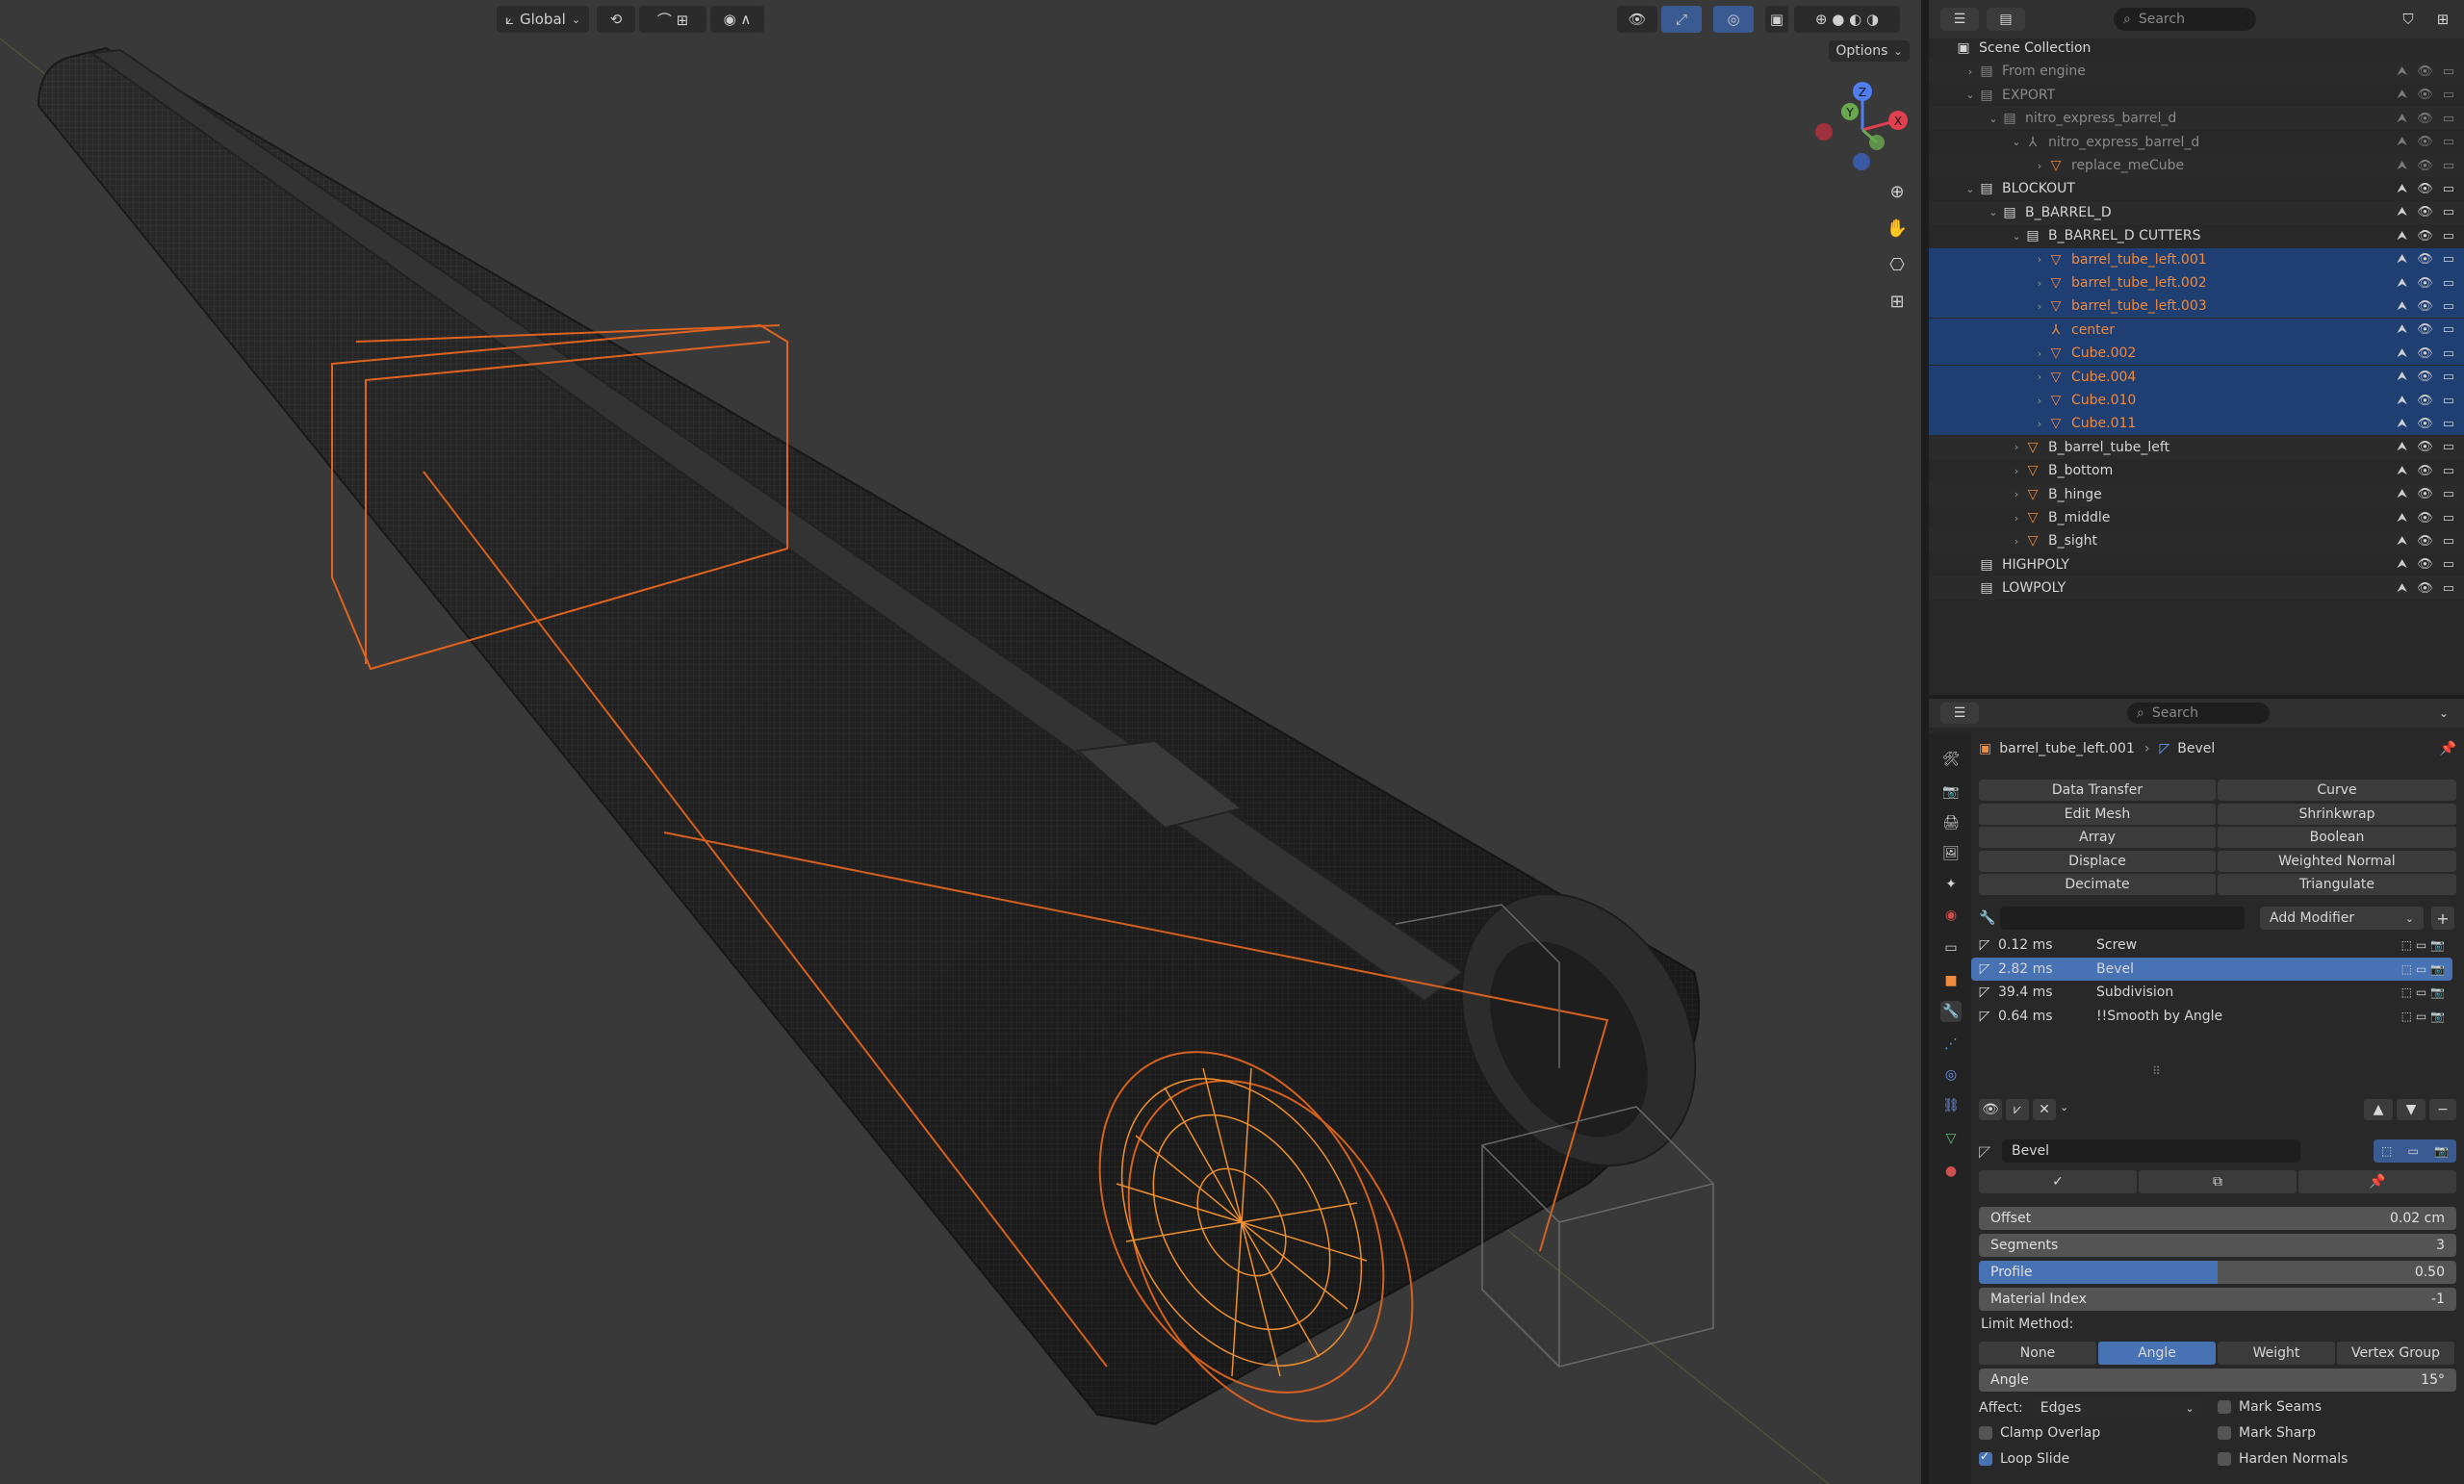  I want to click on duplicate-button: ⧉, so click(2218, 1182).